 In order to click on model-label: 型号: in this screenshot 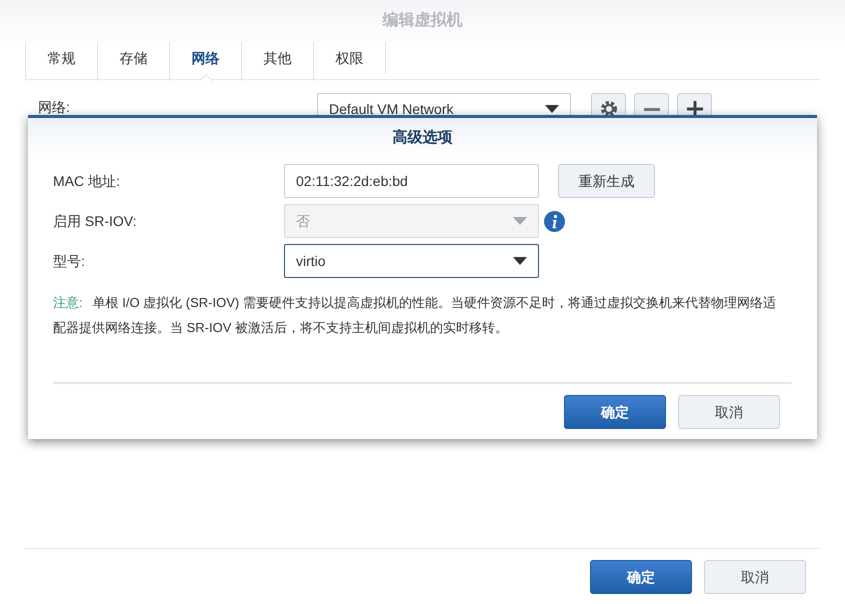, I will do `click(69, 261)`.